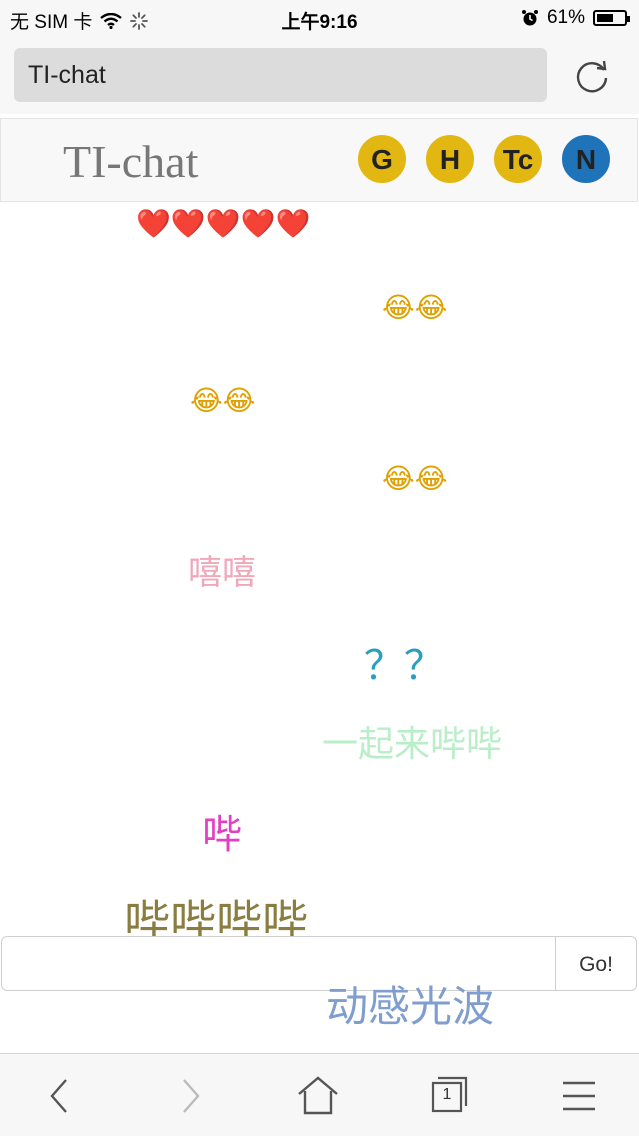 This screenshot has width=639, height=1136. Describe the element at coordinates (222, 835) in the screenshot. I see `chat-message: 哔` at that location.